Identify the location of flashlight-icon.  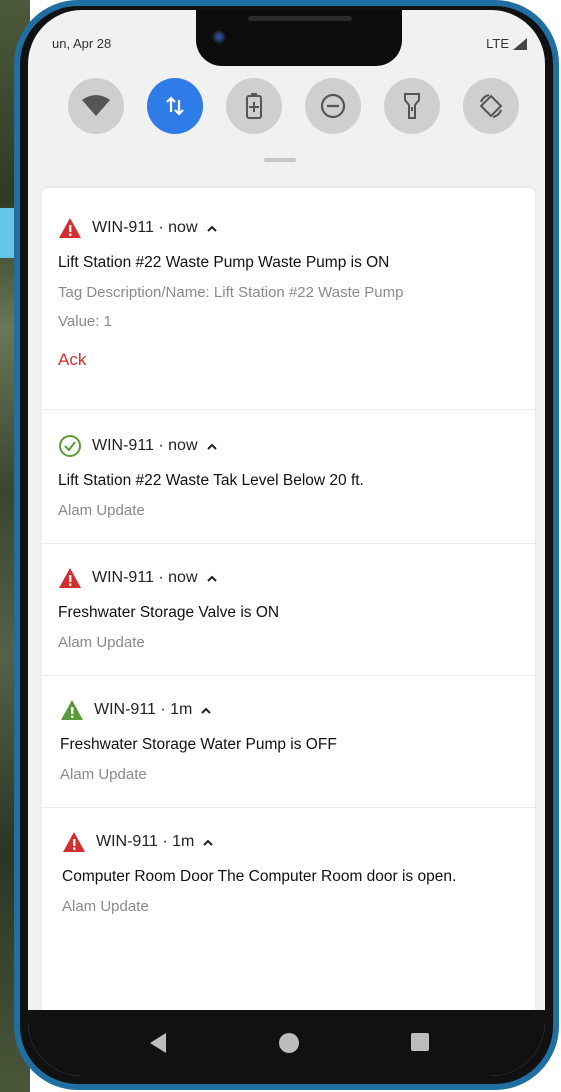
(412, 106).